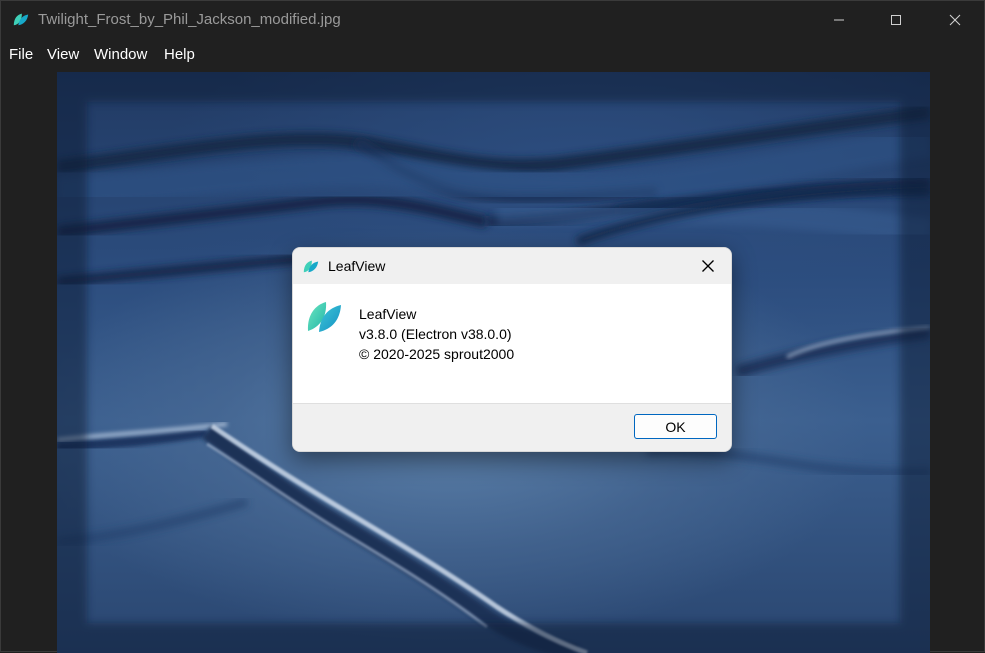 The width and height of the screenshot is (985, 653). What do you see at coordinates (324, 317) in the screenshot?
I see `app-logo-icon` at bounding box center [324, 317].